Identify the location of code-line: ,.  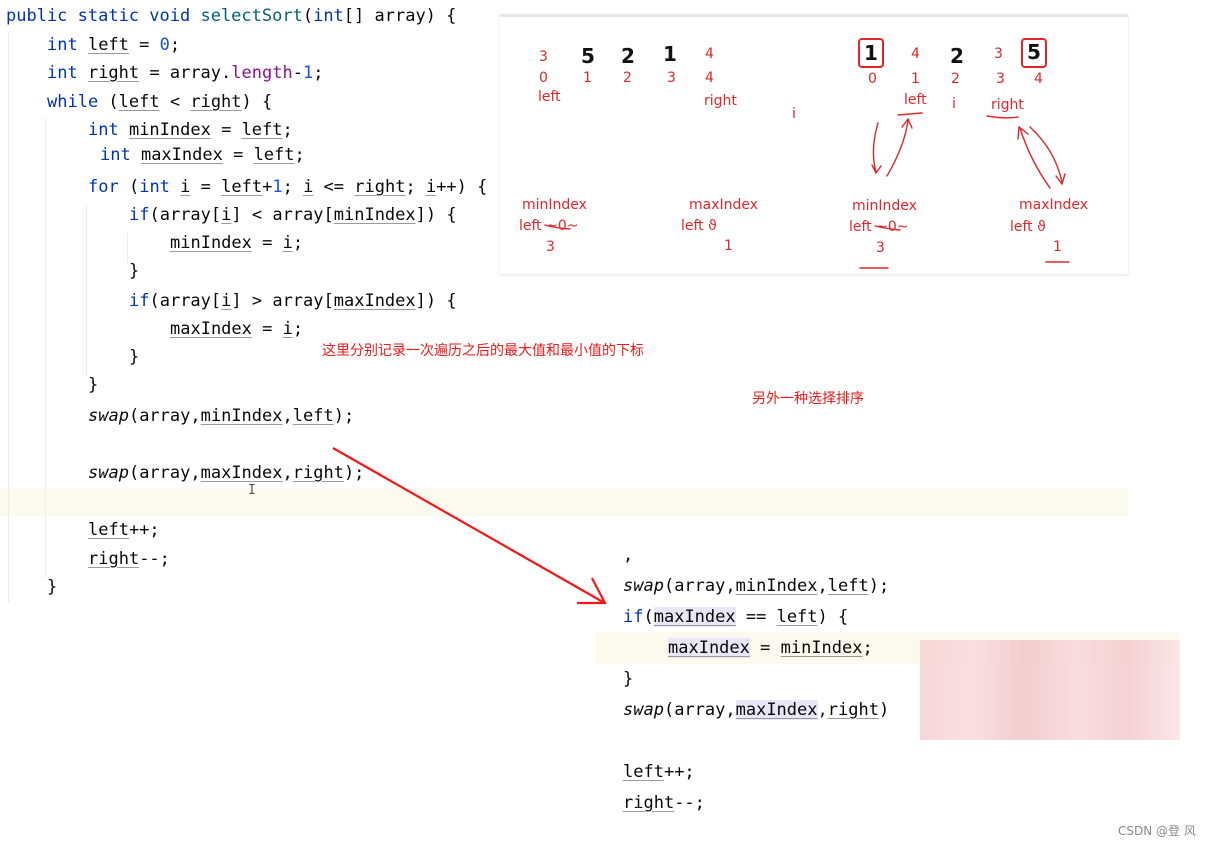
(628, 555).